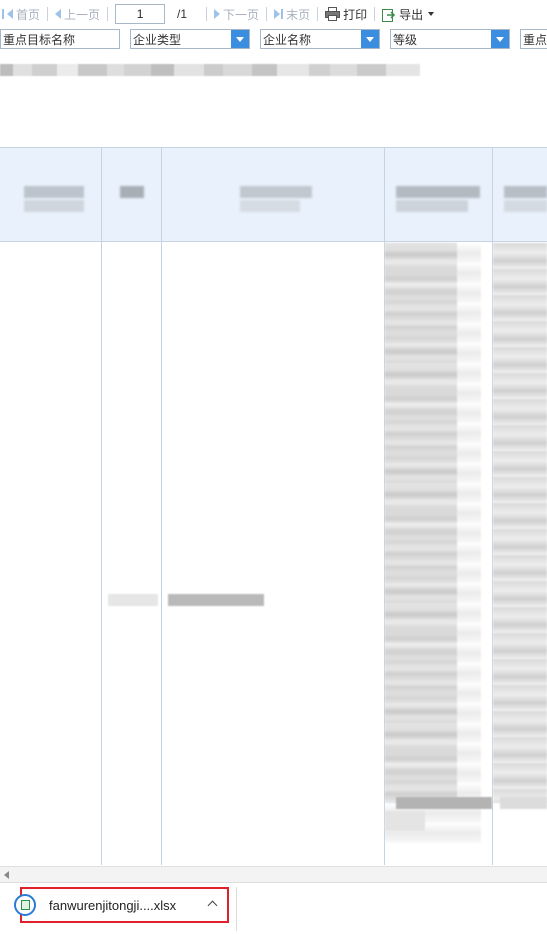  I want to click on filter-row: 重点目标名称 企业类型 企业名称 等级 重点, so click(273, 40).